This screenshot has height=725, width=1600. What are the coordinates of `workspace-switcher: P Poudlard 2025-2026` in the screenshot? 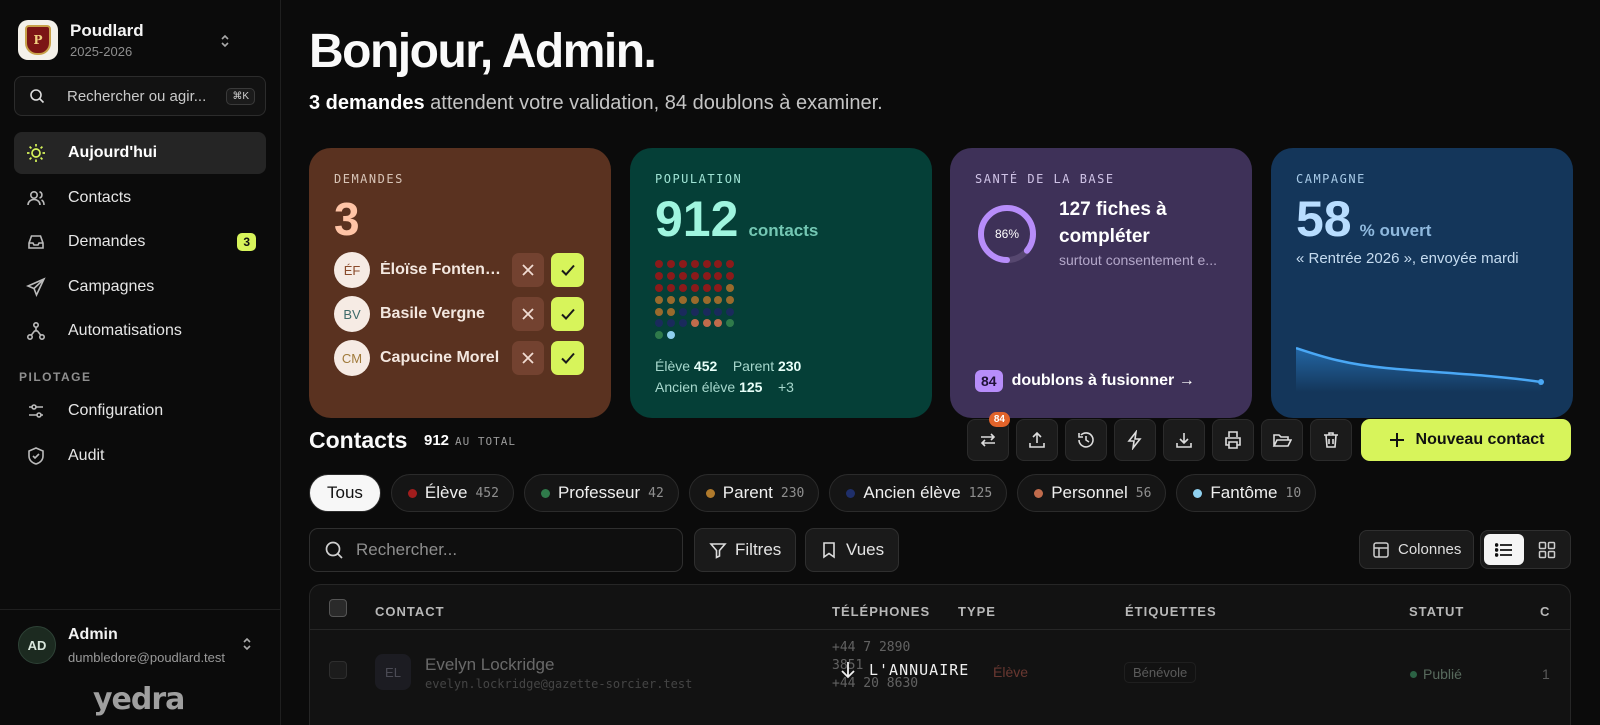 It's located at (123, 40).